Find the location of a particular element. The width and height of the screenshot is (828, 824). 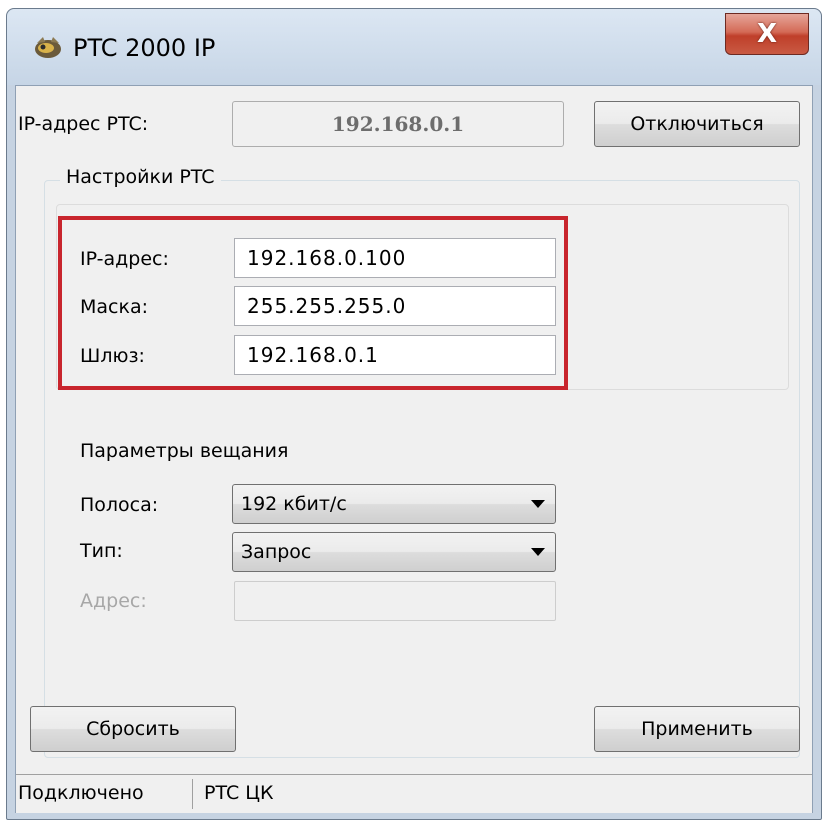

address-label: Адрес: is located at coordinates (113, 601).